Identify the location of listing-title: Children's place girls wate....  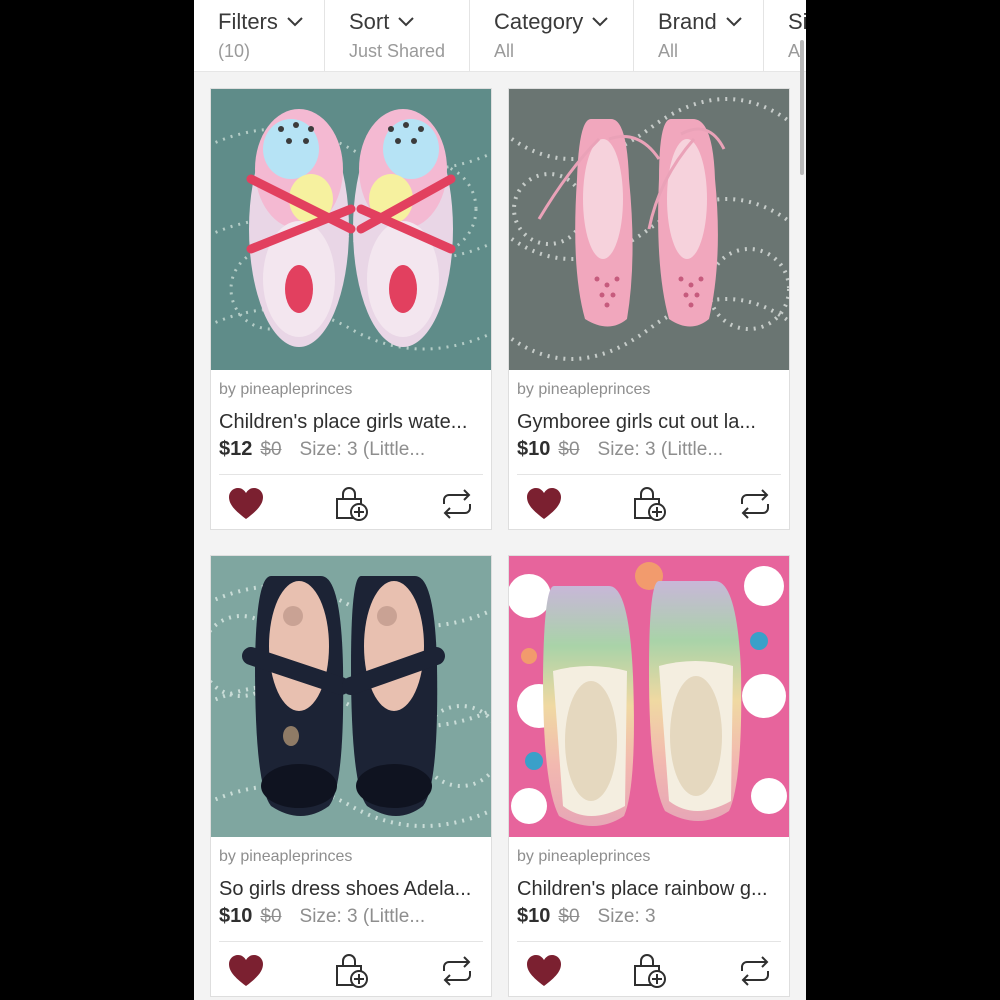
(351, 422).